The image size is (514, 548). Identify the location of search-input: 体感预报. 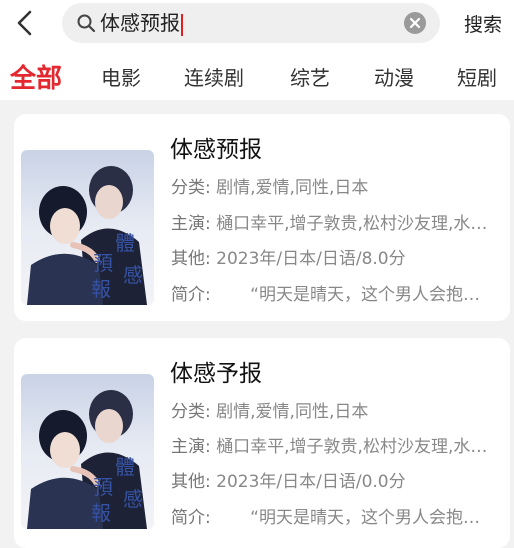
(251, 23).